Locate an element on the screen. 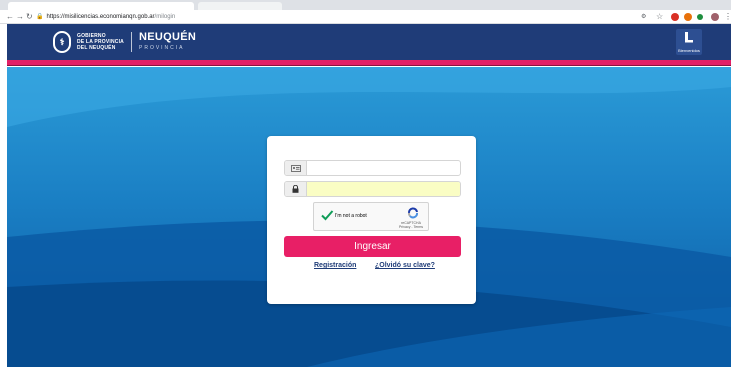 The width and height of the screenshot is (731, 367). url-host: https://misilicencias.economianqn.gob.ar is located at coordinates (100, 17).